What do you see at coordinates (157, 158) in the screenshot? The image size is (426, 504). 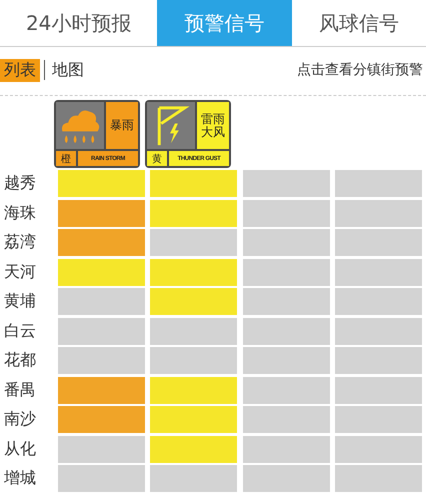 I see `signal-level: 黄` at bounding box center [157, 158].